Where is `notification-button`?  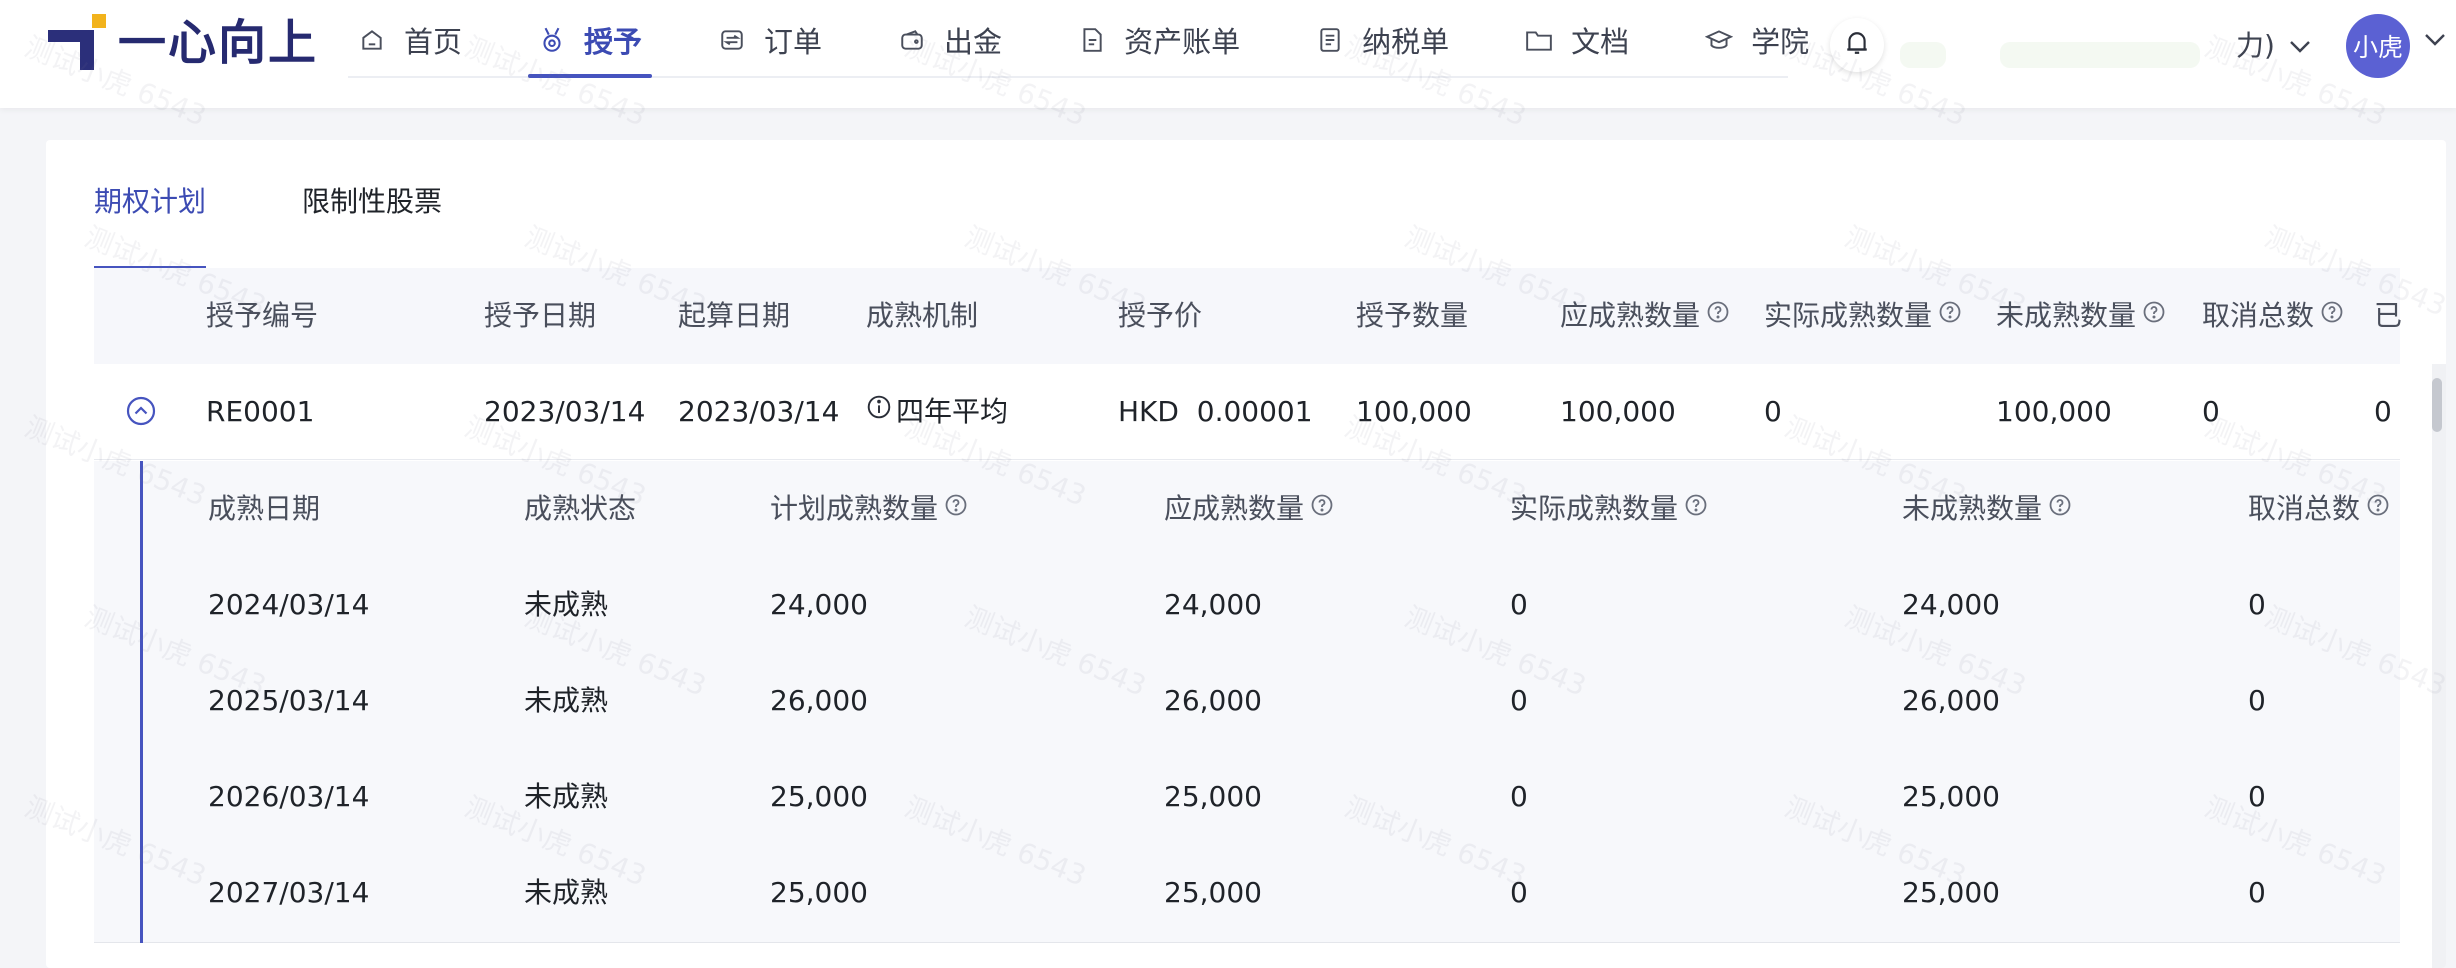
notification-button is located at coordinates (1857, 45).